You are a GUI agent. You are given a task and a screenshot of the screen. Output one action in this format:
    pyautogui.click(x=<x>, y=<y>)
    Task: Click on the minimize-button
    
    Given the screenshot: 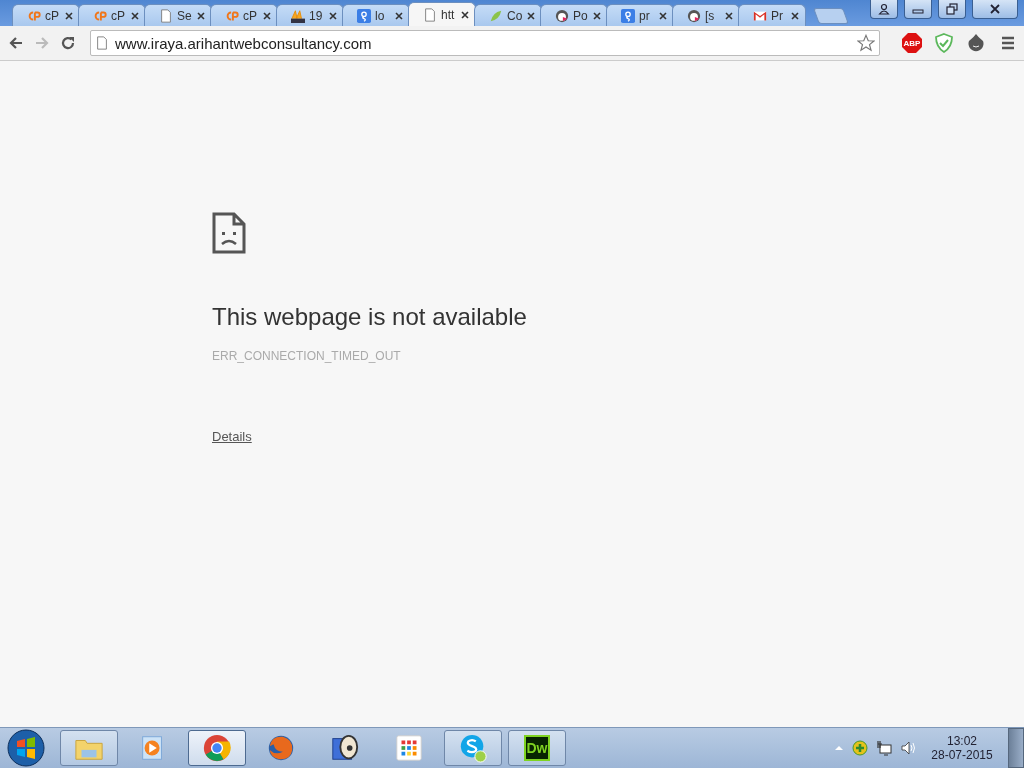 What is the action you would take?
    pyautogui.click(x=918, y=9)
    